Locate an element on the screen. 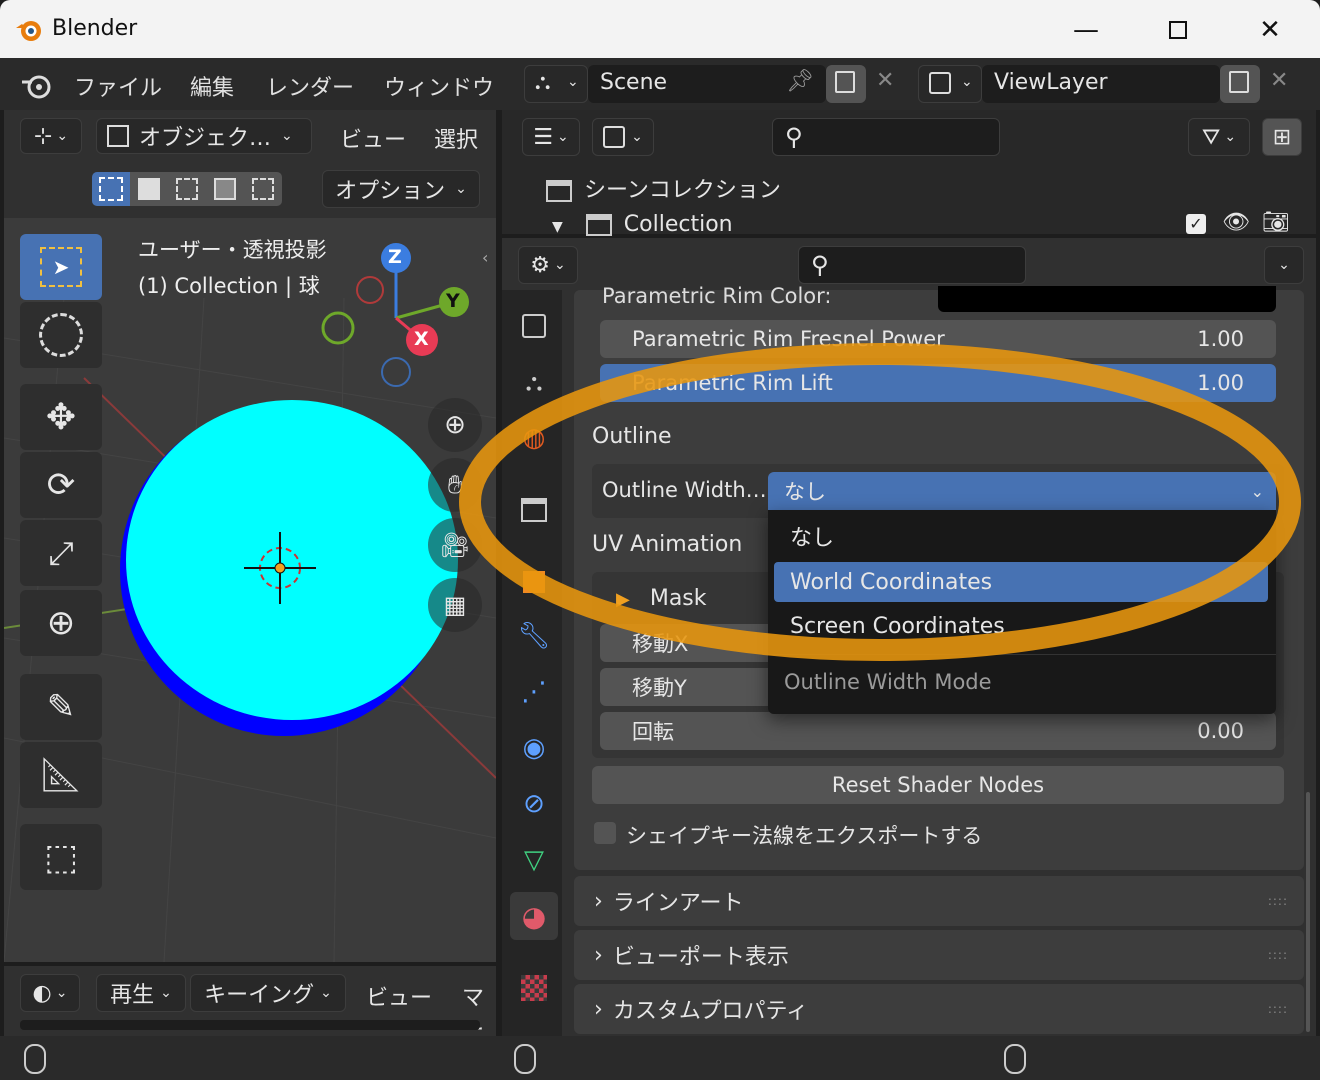 The image size is (1320, 1080). select-subtract-button is located at coordinates (187, 189).